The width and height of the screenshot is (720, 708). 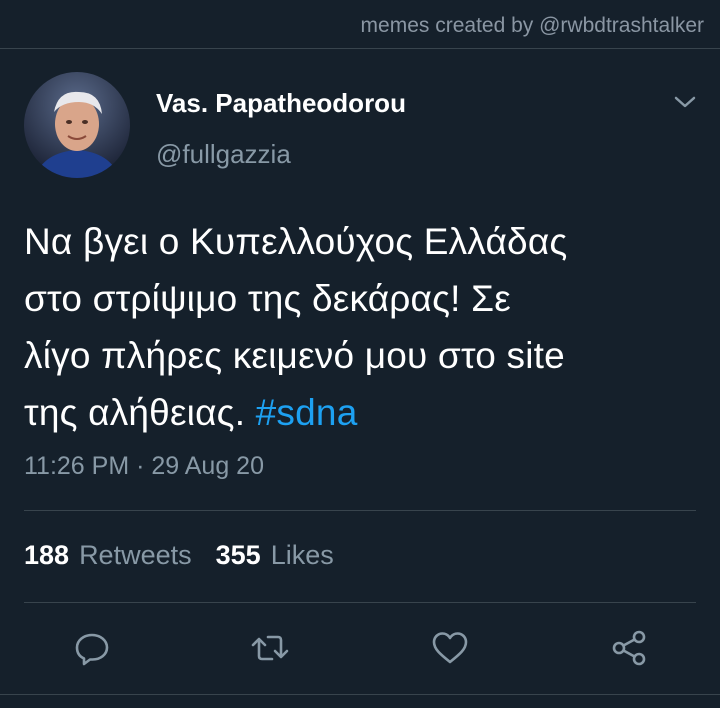 I want to click on reply-icon, so click(x=92, y=648).